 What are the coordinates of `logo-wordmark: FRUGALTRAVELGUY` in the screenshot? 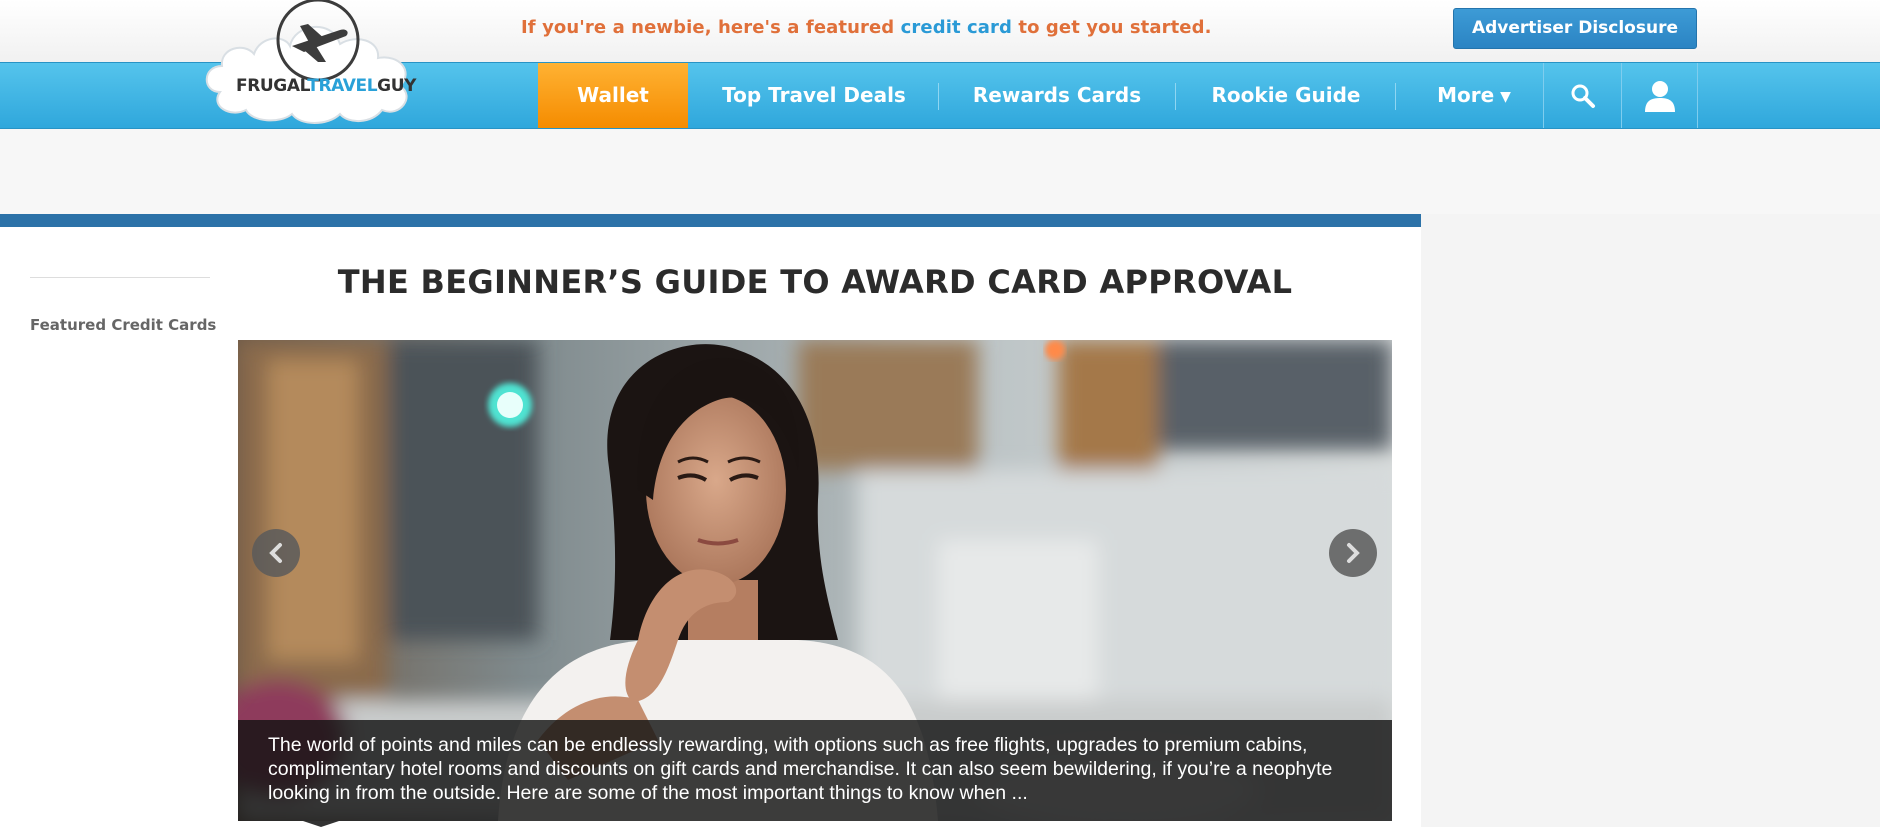 It's located at (326, 86).